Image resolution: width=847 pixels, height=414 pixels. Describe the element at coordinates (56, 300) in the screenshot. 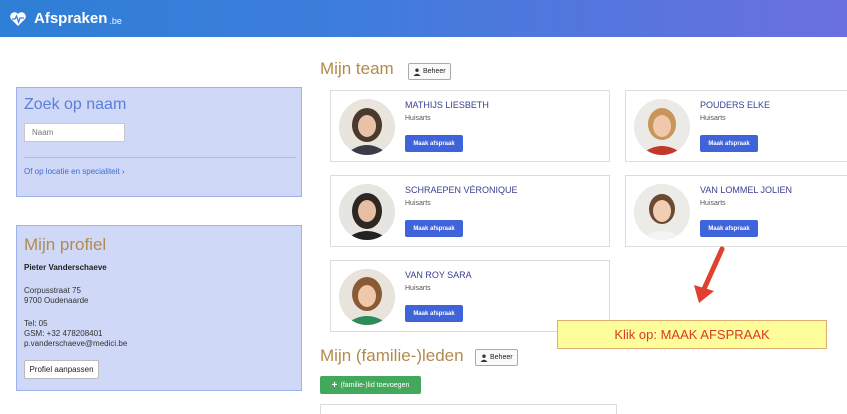

I see `profile-city: 9700 Oudenaarde` at that location.